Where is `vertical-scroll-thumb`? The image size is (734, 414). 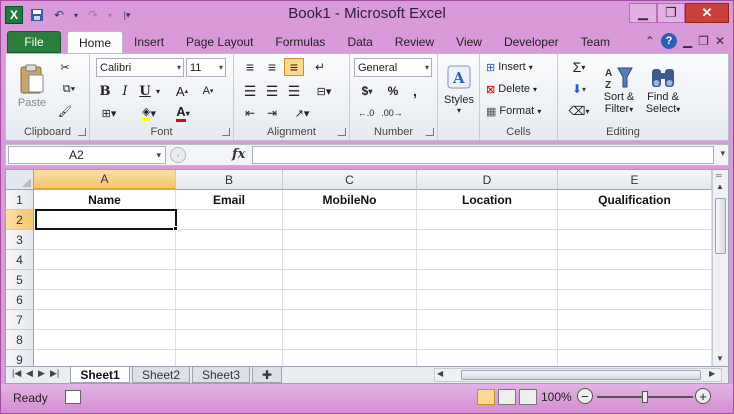
vertical-scroll-thumb is located at coordinates (720, 226).